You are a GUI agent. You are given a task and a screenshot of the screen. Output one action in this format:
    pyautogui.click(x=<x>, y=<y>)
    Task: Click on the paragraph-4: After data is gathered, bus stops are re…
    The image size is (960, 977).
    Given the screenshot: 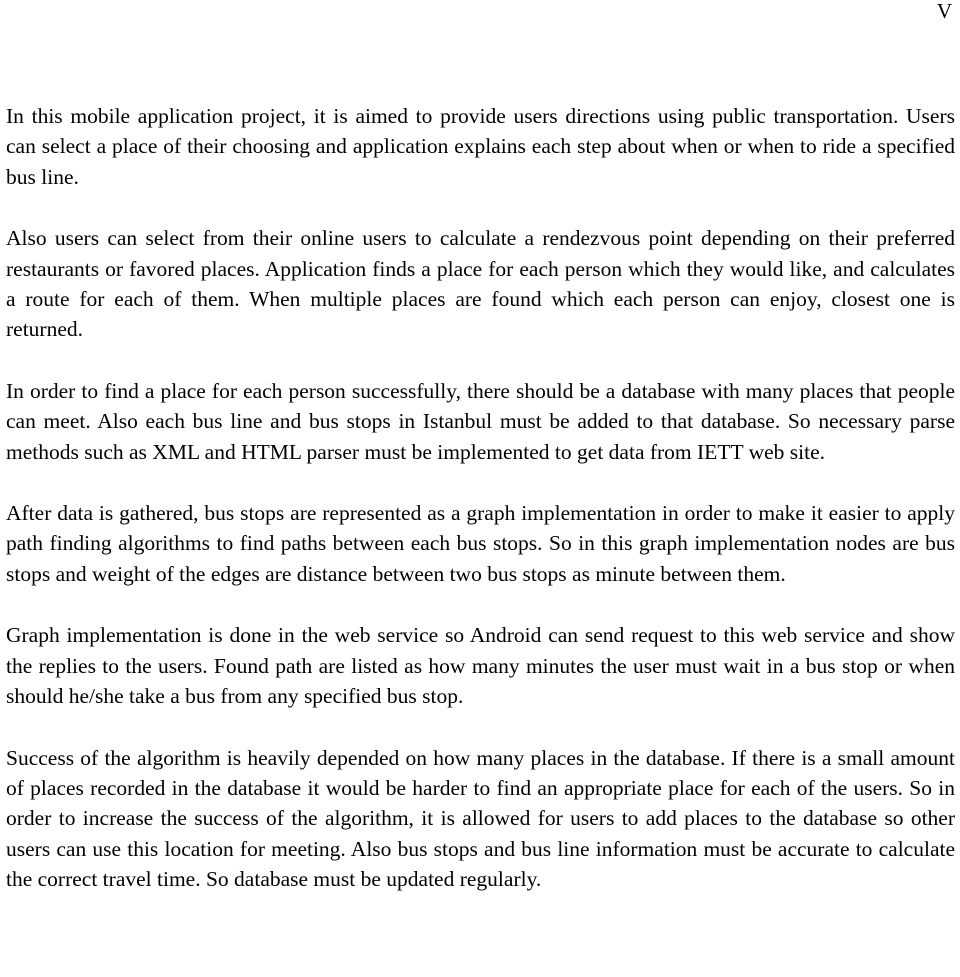 What is the action you would take?
    pyautogui.click(x=480, y=543)
    